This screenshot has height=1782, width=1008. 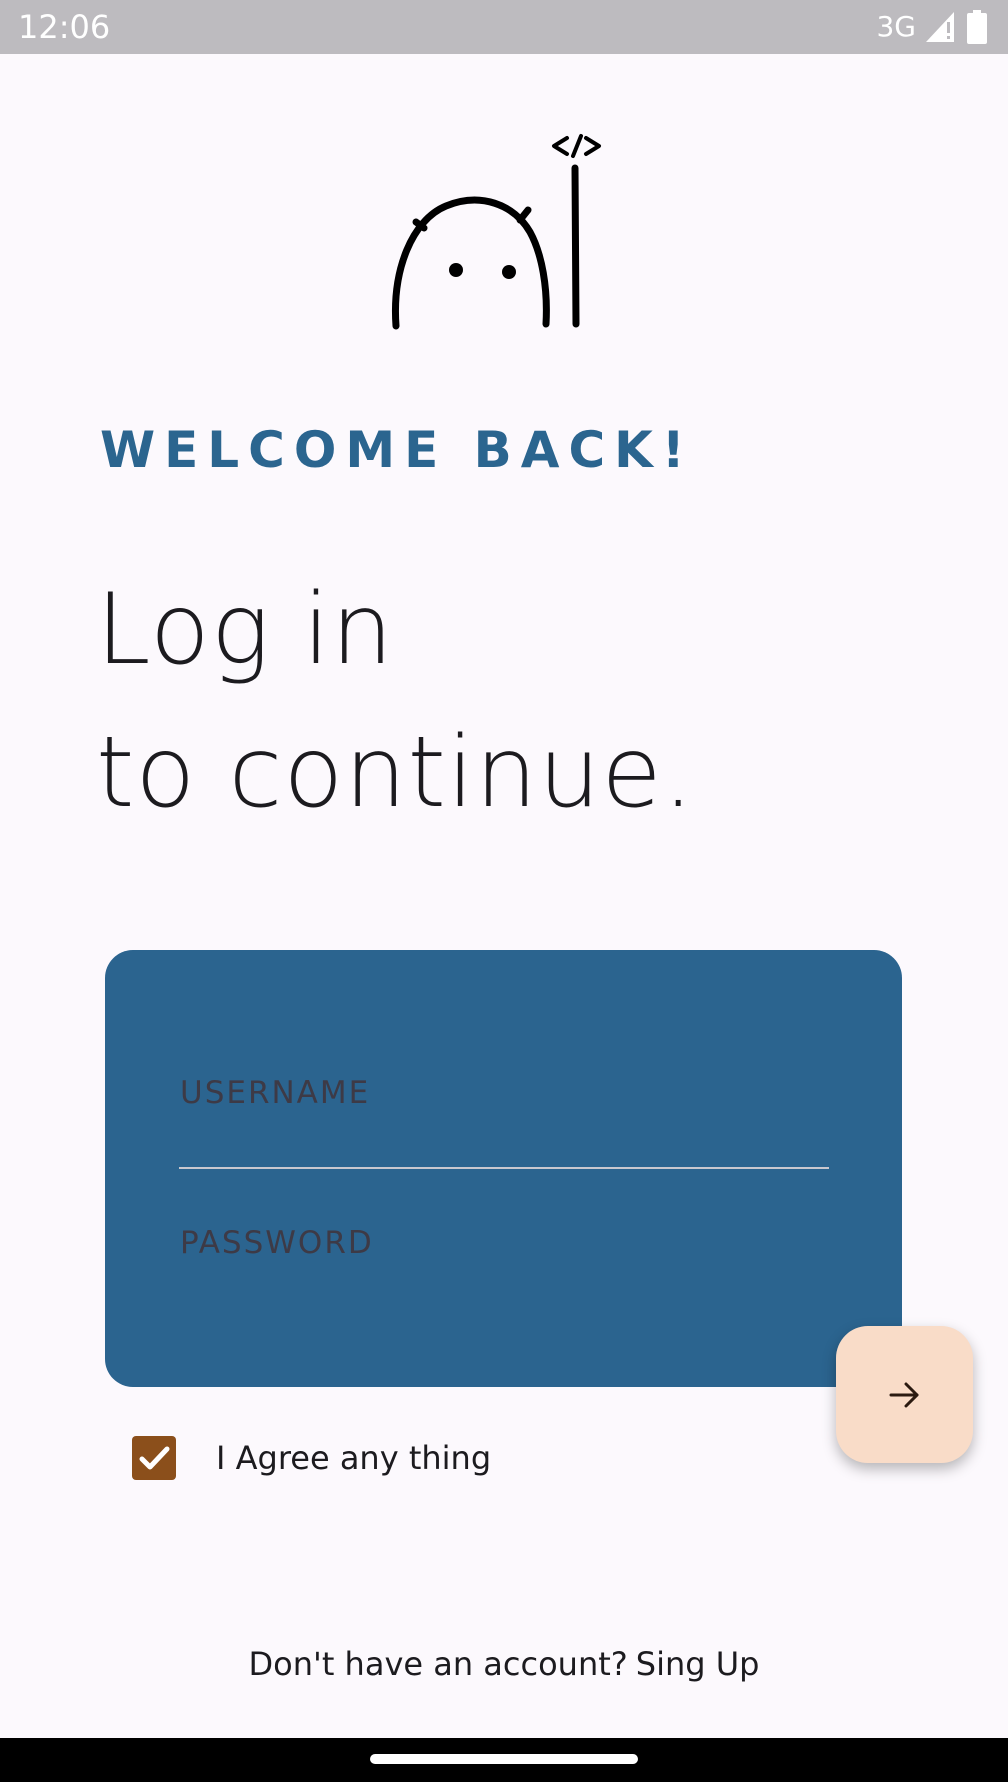 I want to click on signup-link: Sing Up, so click(x=698, y=1664).